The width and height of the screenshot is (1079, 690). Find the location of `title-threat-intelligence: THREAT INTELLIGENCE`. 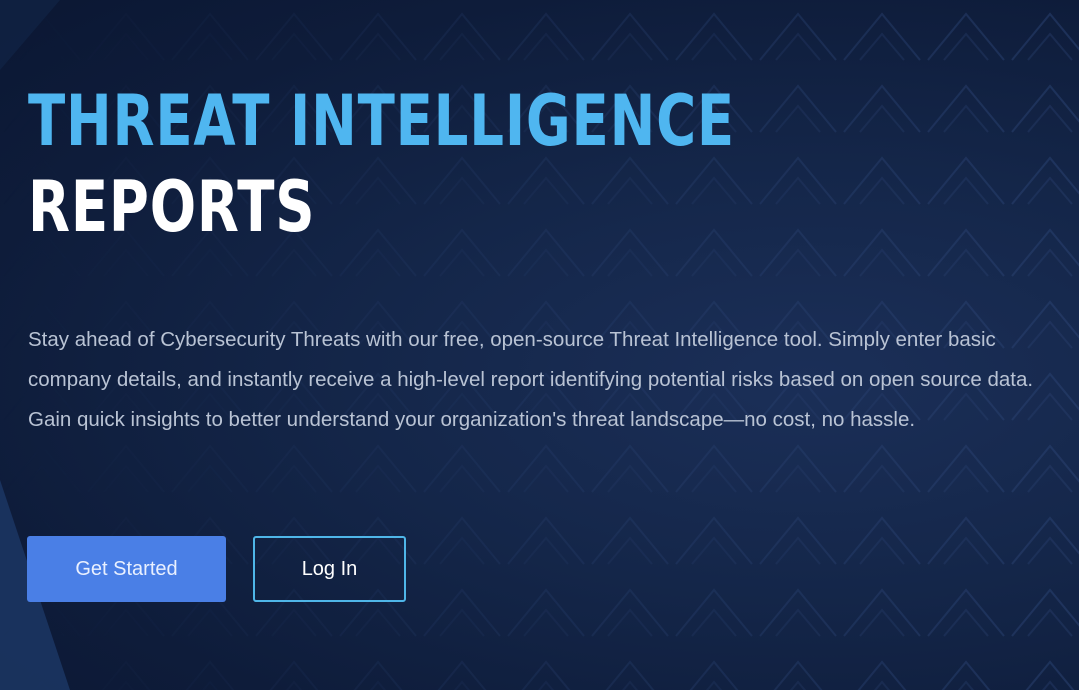

title-threat-intelligence: THREAT INTELLIGENCE is located at coordinates (382, 121).